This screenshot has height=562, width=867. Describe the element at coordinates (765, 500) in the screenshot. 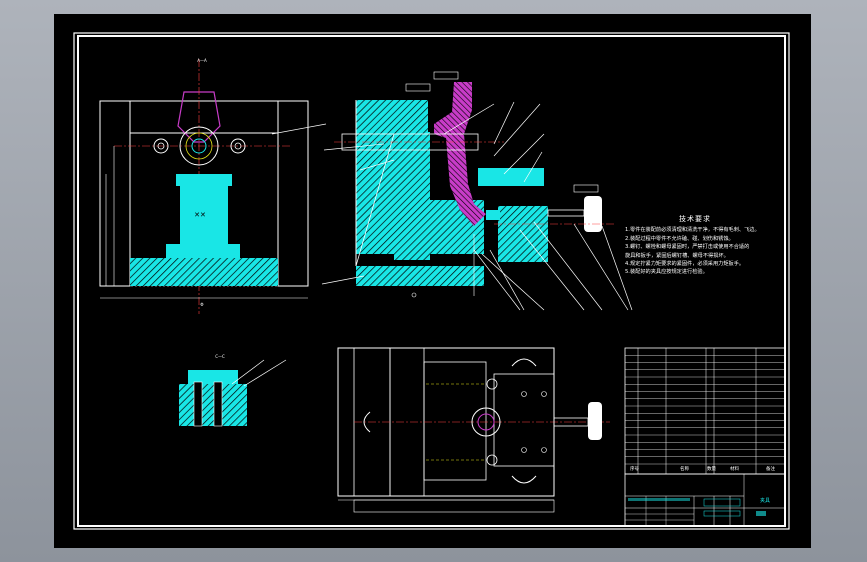

I see `title-block-name: 夹具` at that location.